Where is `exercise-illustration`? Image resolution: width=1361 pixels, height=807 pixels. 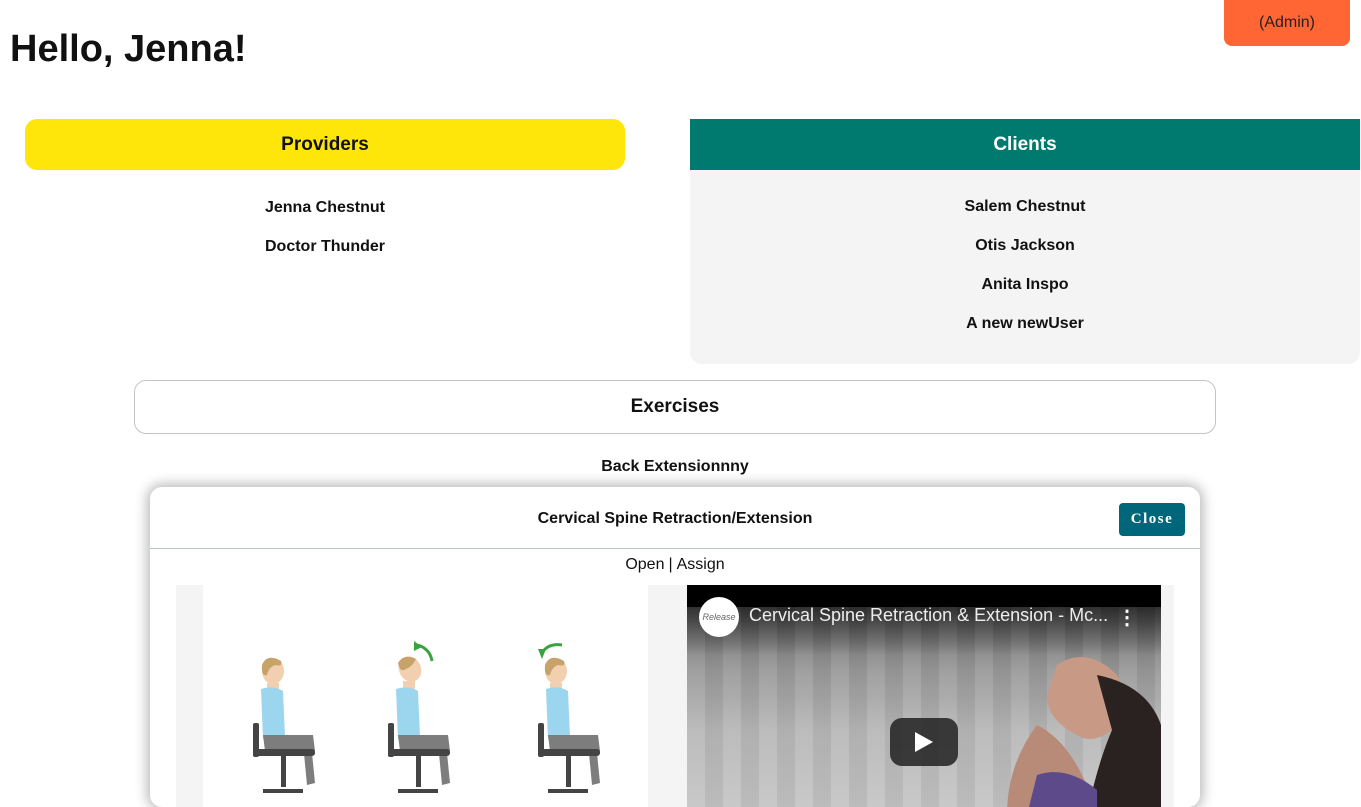
exercise-illustration is located at coordinates (425, 696).